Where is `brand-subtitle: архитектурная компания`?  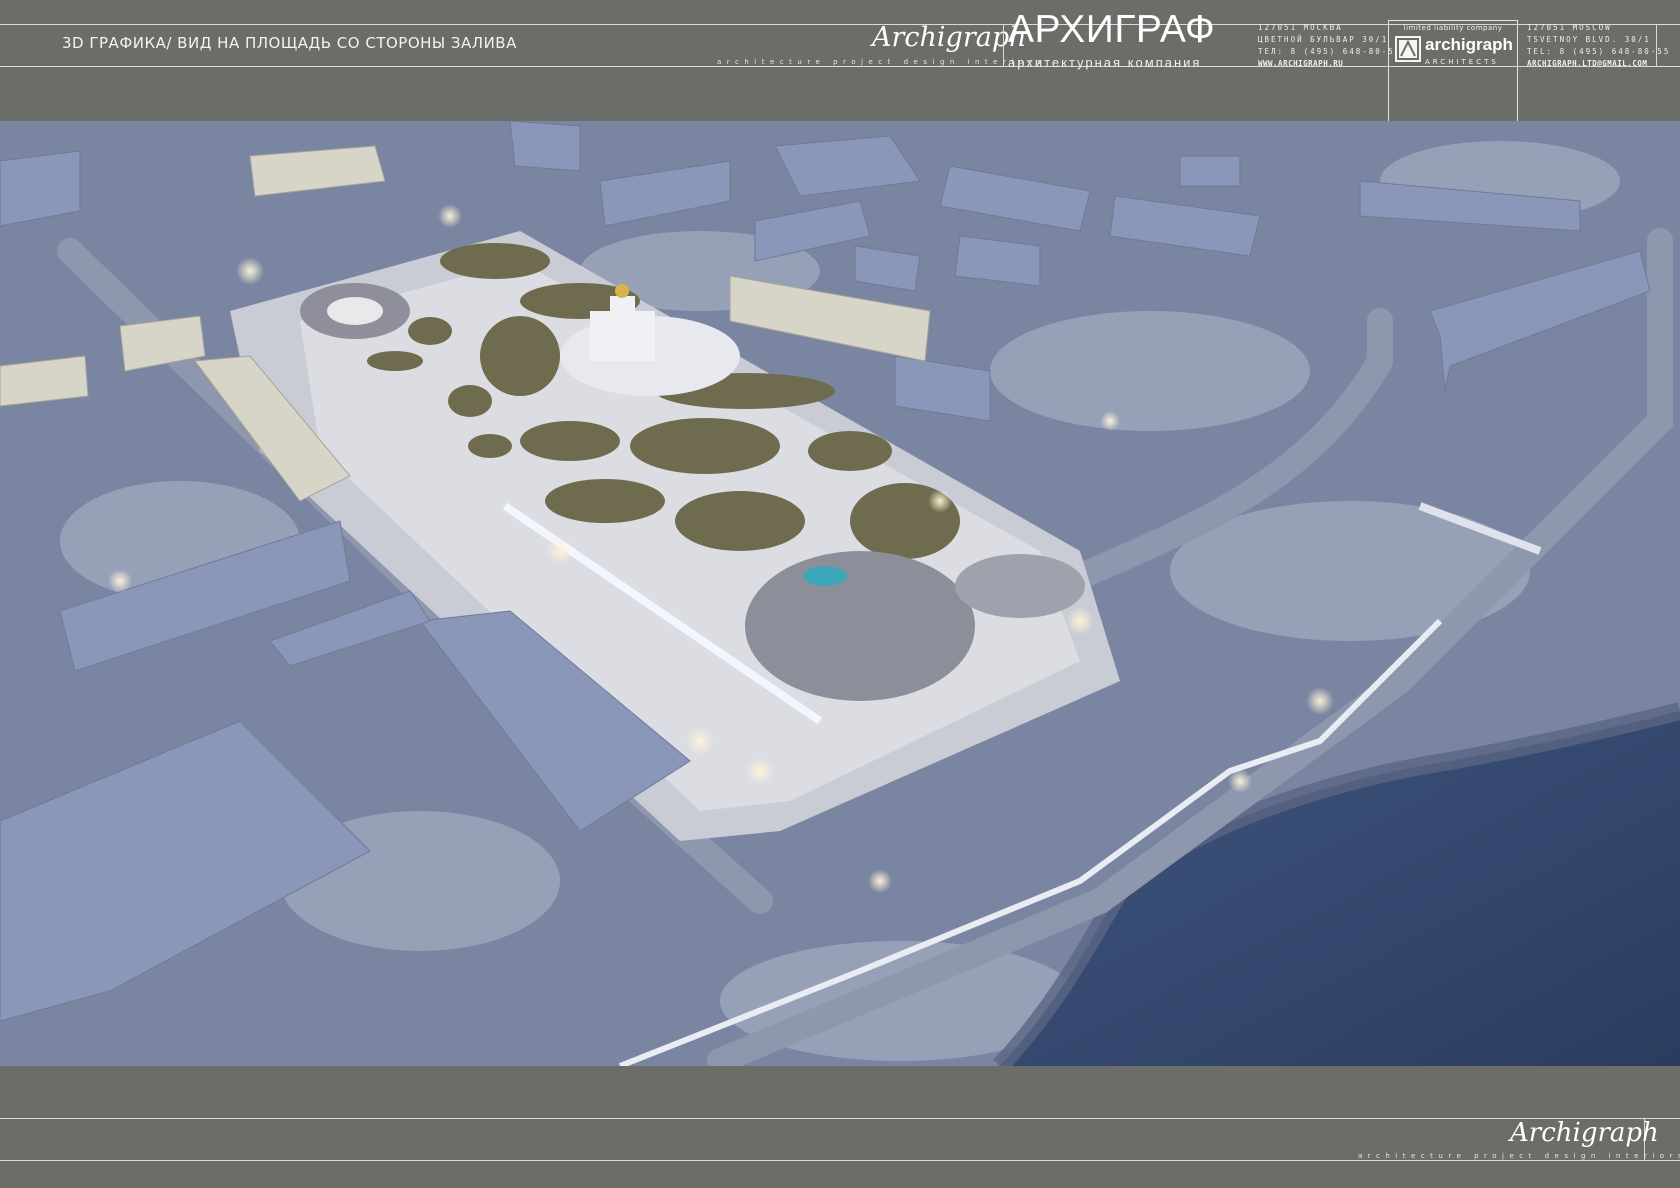
brand-subtitle: архитектурная компания is located at coordinates (1105, 62).